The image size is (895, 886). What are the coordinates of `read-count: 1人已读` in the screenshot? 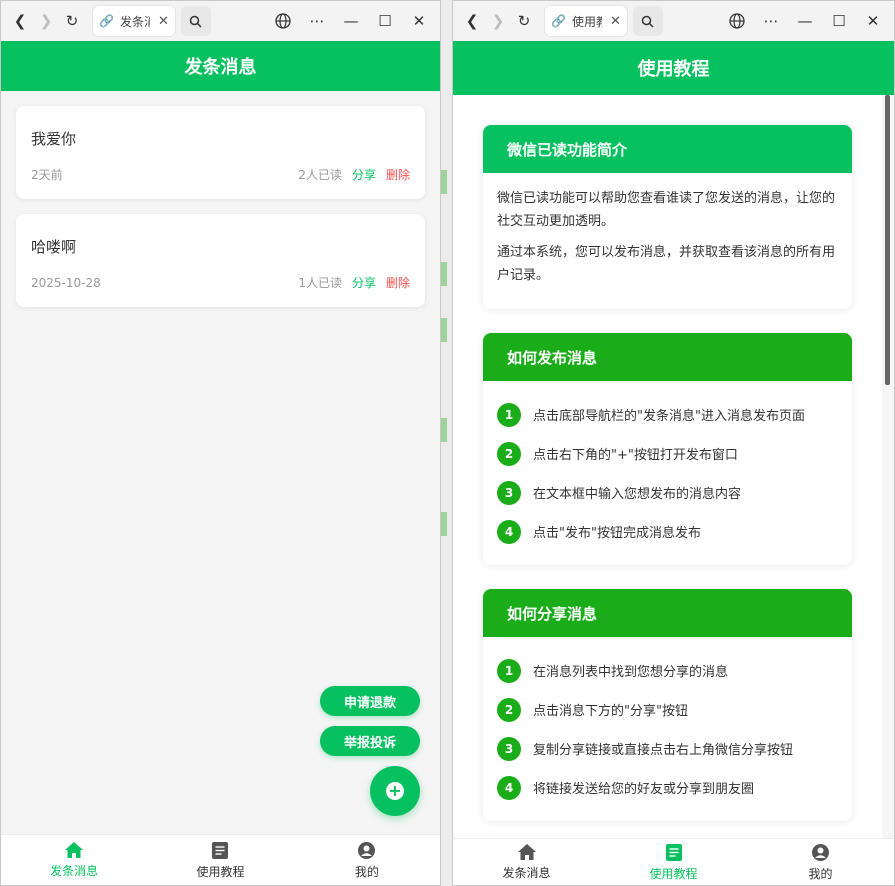 It's located at (320, 282).